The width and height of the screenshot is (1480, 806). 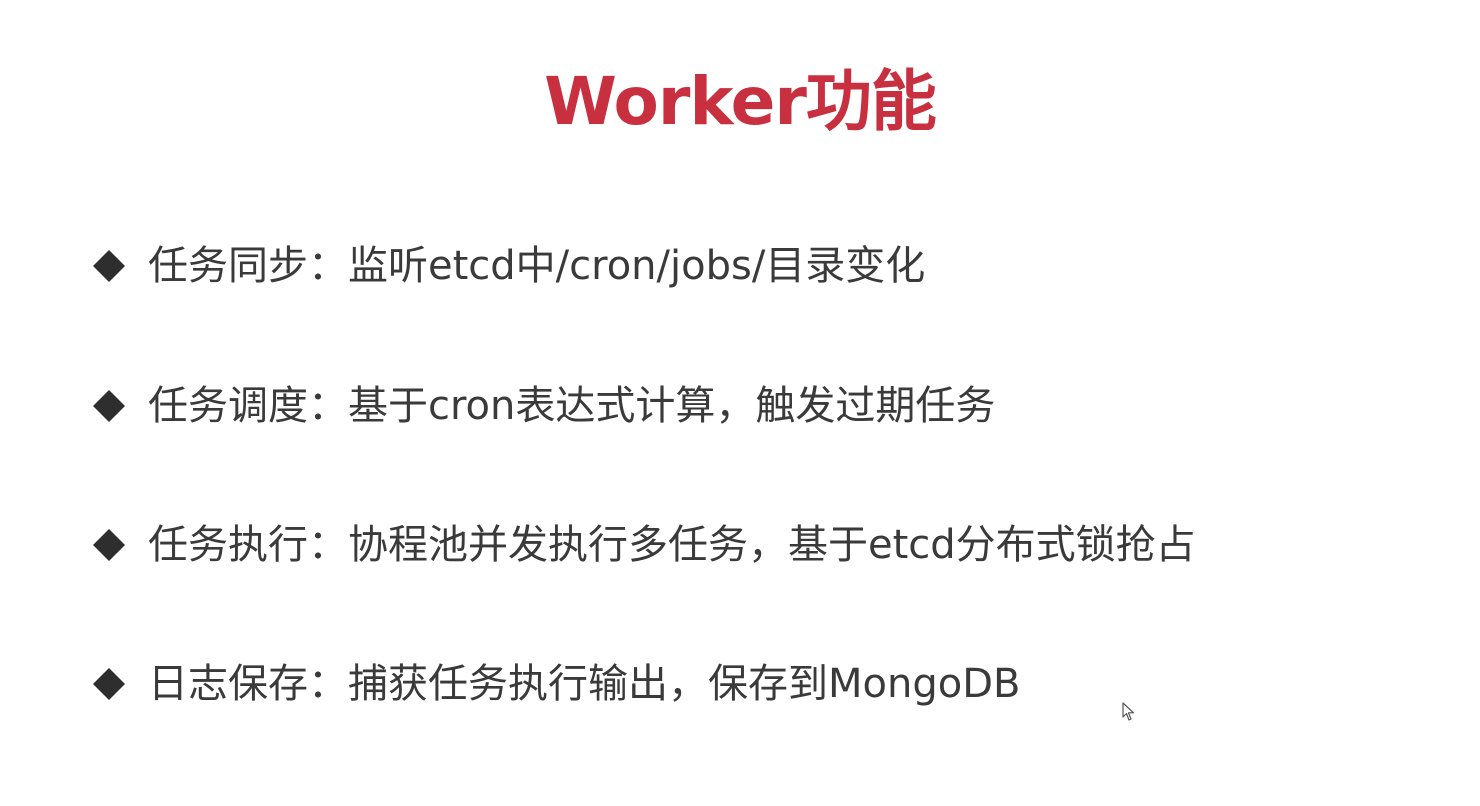 I want to click on bullet-item-log-saving: 日志保存：捕获任务执行输出，保存到MongoDB, so click(x=556, y=684).